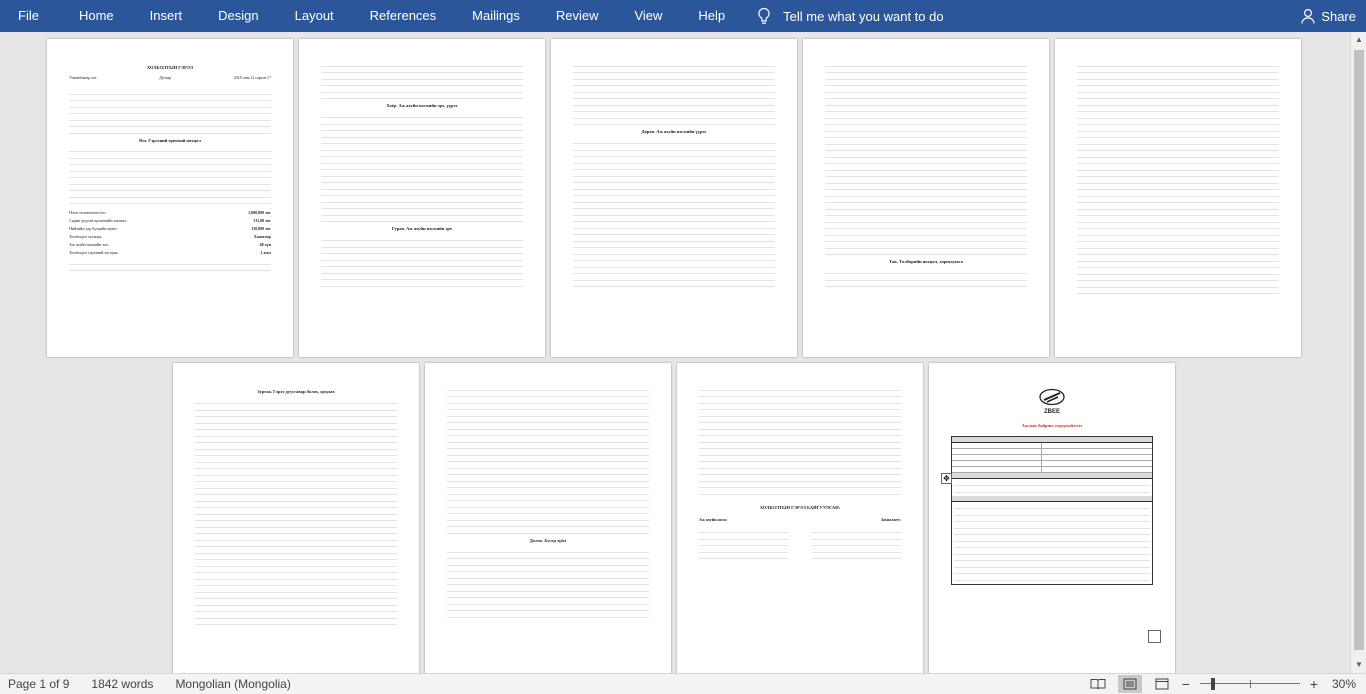  I want to click on tab-design: Design, so click(238, 16).